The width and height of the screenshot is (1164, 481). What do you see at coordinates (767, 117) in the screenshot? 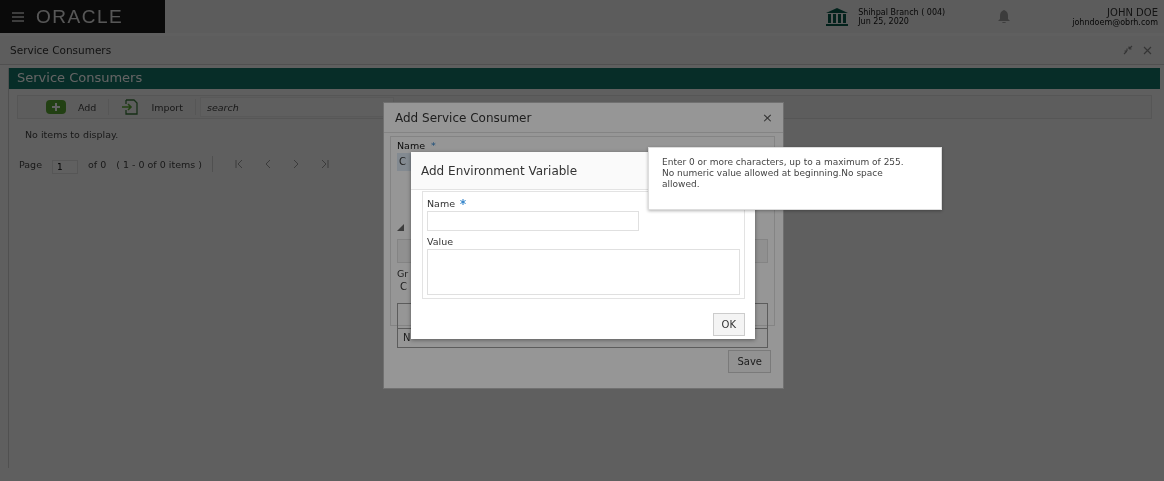
I see `close-button: ×` at bounding box center [767, 117].